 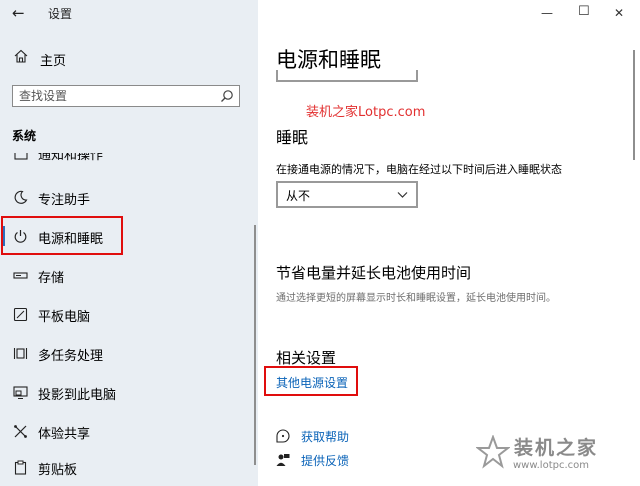 I want to click on sidebar-item-focus-assist: 专注助手, so click(x=129, y=197).